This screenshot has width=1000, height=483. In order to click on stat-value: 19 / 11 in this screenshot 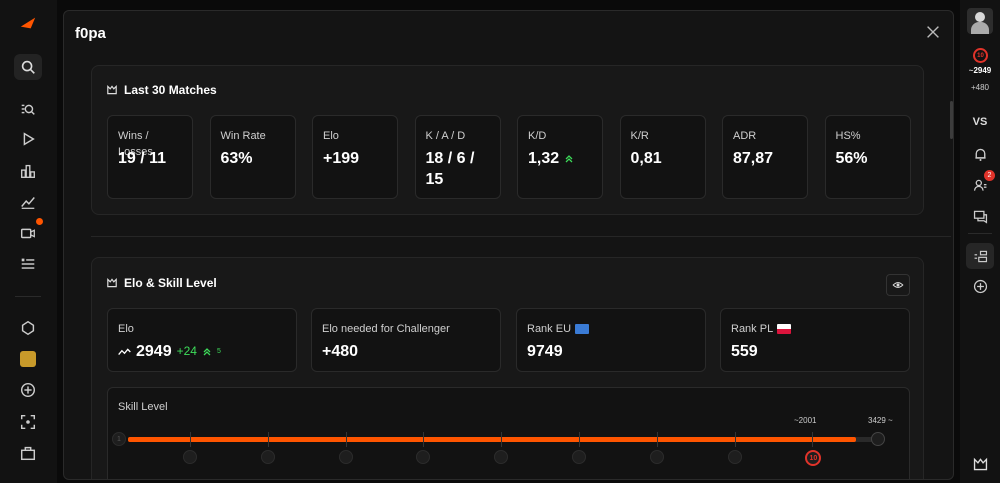, I will do `click(153, 158)`.